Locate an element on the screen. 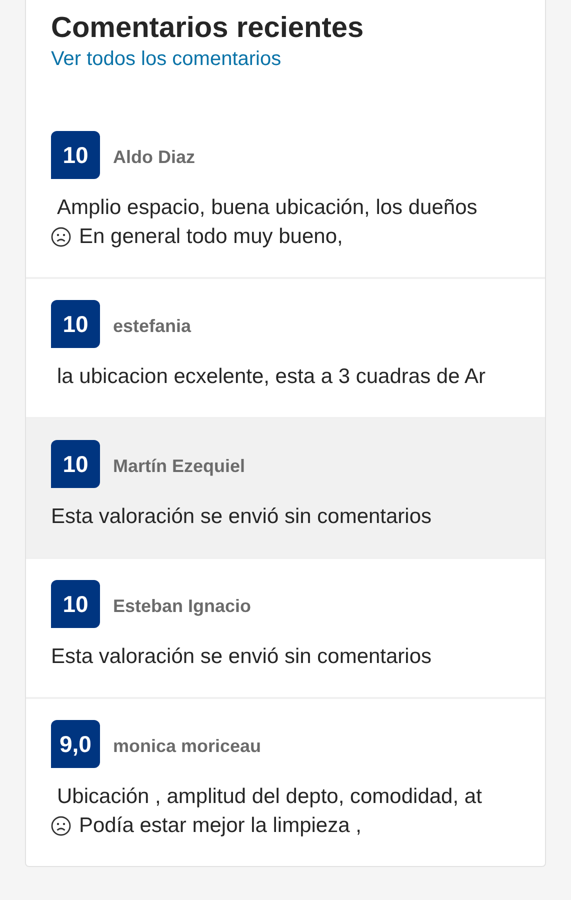 The image size is (571, 900). see-all-link: Ver todos los comentarios is located at coordinates (166, 59).